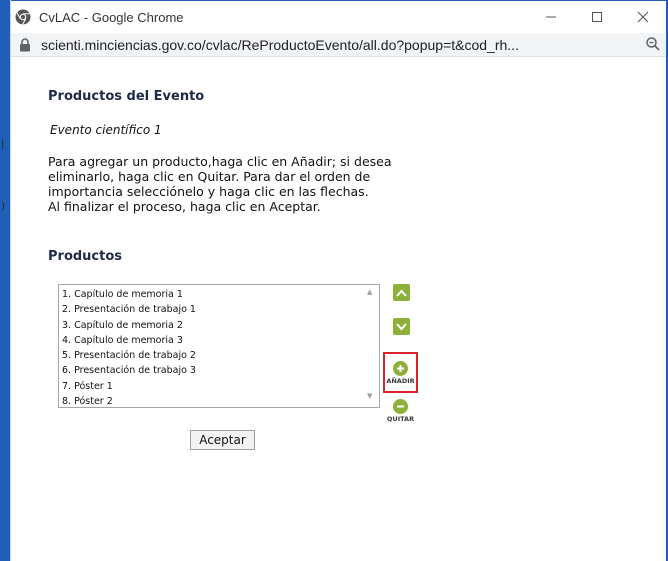 Image resolution: width=668 pixels, height=561 pixels. What do you see at coordinates (129, 370) in the screenshot?
I see `list-item: 6. Presentación de trabajo 3` at bounding box center [129, 370].